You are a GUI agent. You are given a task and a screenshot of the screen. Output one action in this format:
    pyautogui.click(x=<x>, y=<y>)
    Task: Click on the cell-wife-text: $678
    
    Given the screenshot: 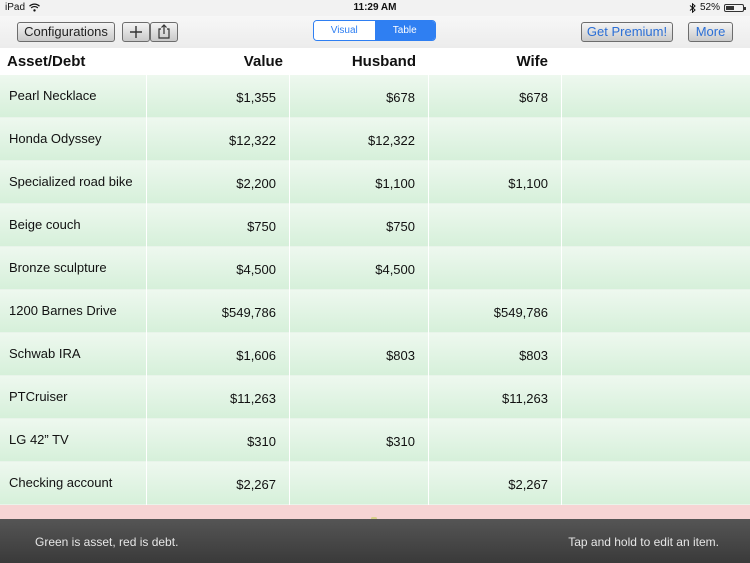 What is the action you would take?
    pyautogui.click(x=533, y=97)
    